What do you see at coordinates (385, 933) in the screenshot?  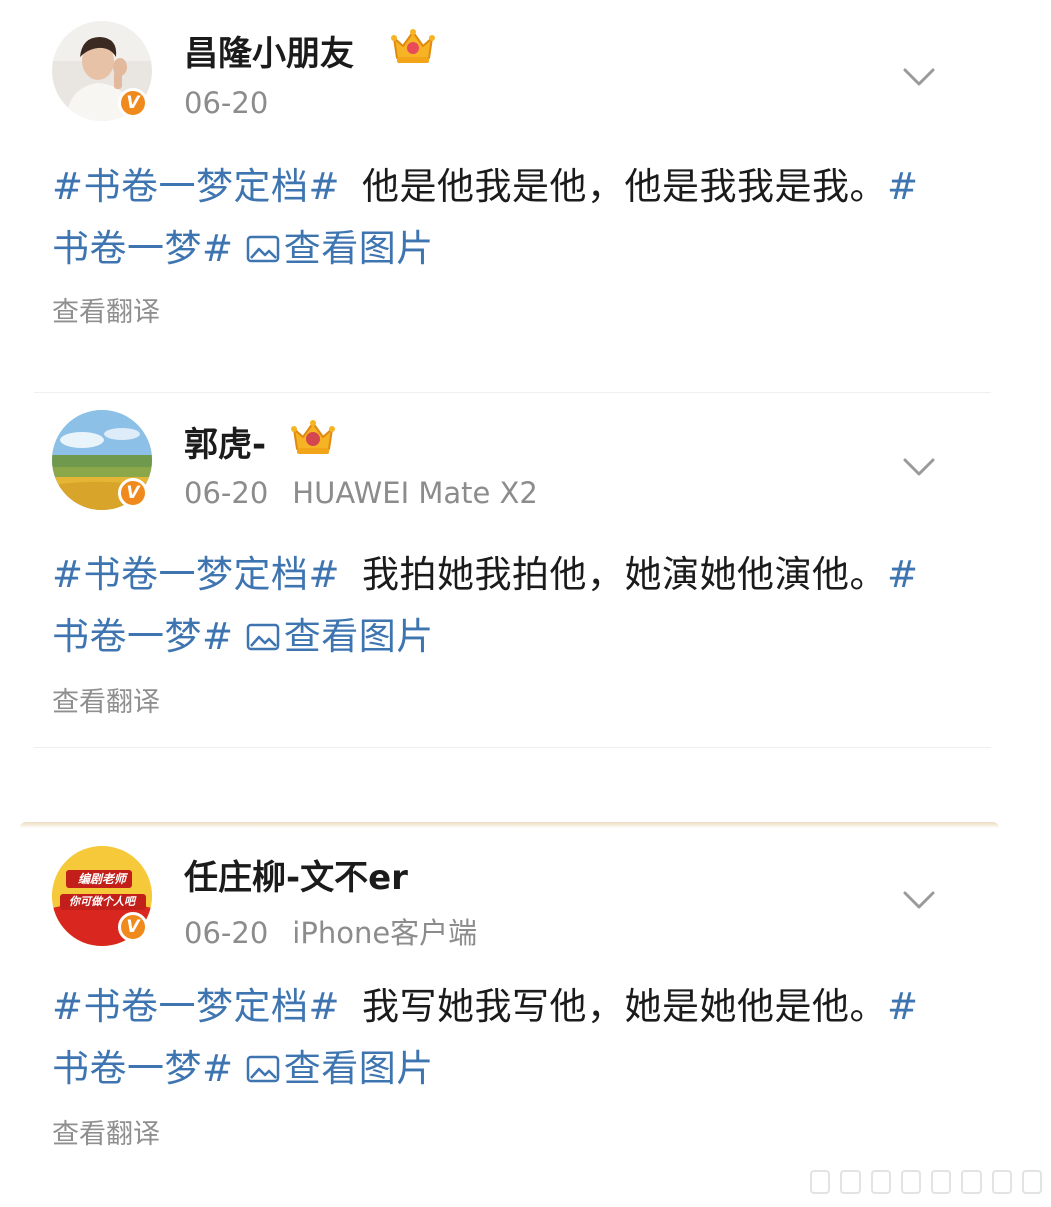 I see `post-source: iPhone客户端` at bounding box center [385, 933].